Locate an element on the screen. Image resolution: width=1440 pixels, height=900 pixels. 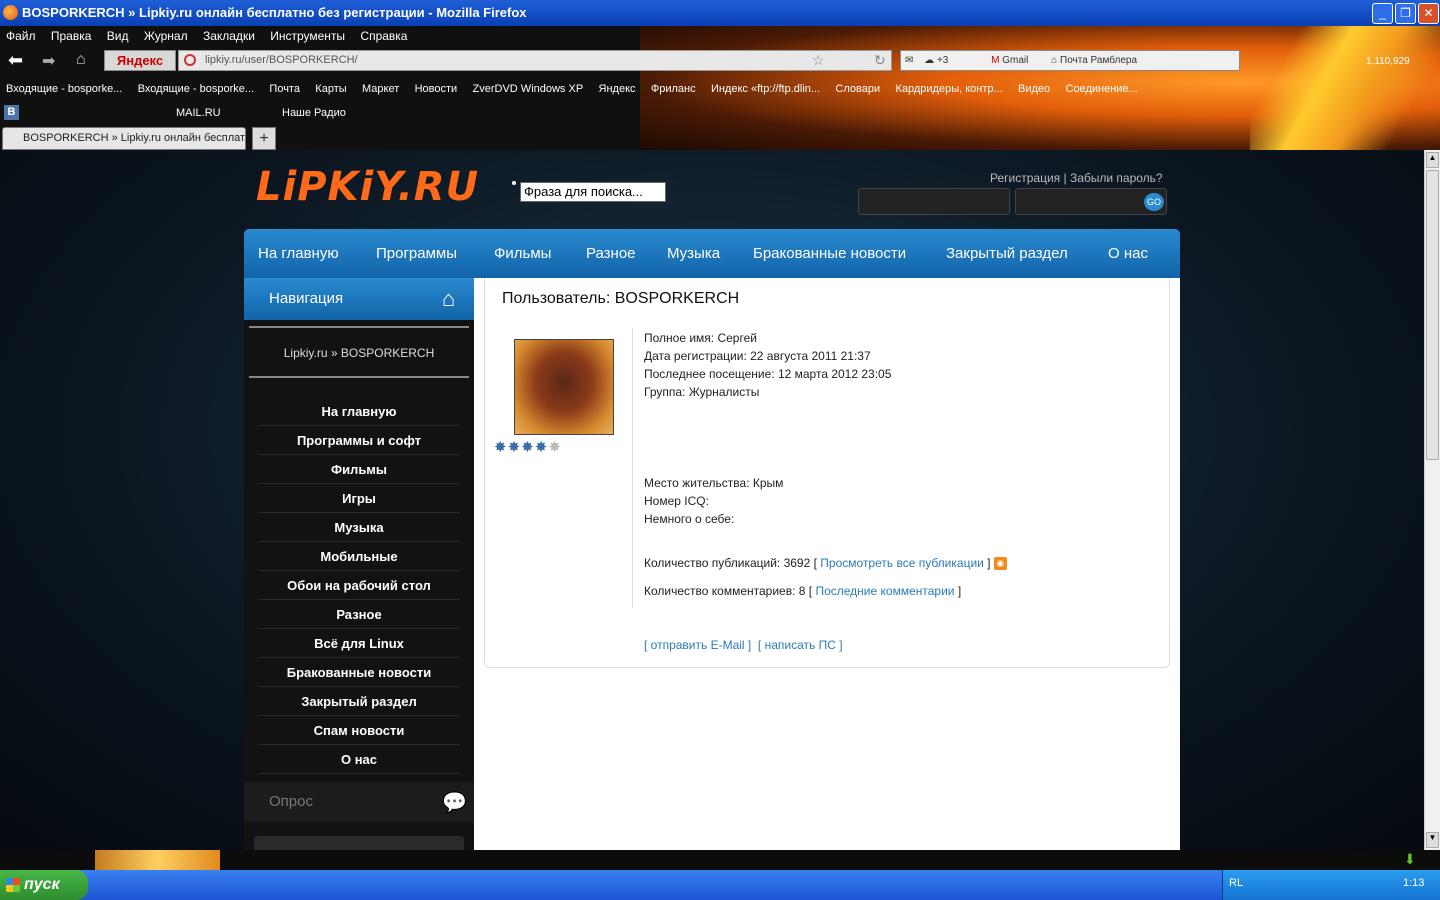
profile-last-visit: Последнее посещение: 12 марта 2012 23:05 is located at coordinates (768, 374).